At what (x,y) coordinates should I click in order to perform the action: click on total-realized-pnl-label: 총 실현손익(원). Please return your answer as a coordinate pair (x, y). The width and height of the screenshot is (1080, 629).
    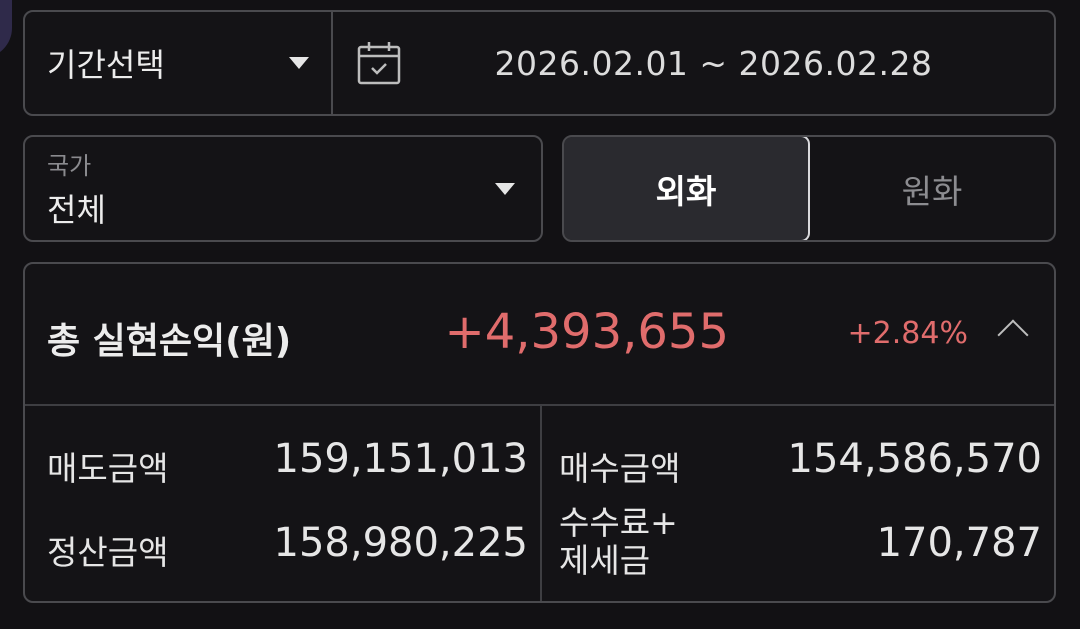
    Looking at the image, I should click on (169, 341).